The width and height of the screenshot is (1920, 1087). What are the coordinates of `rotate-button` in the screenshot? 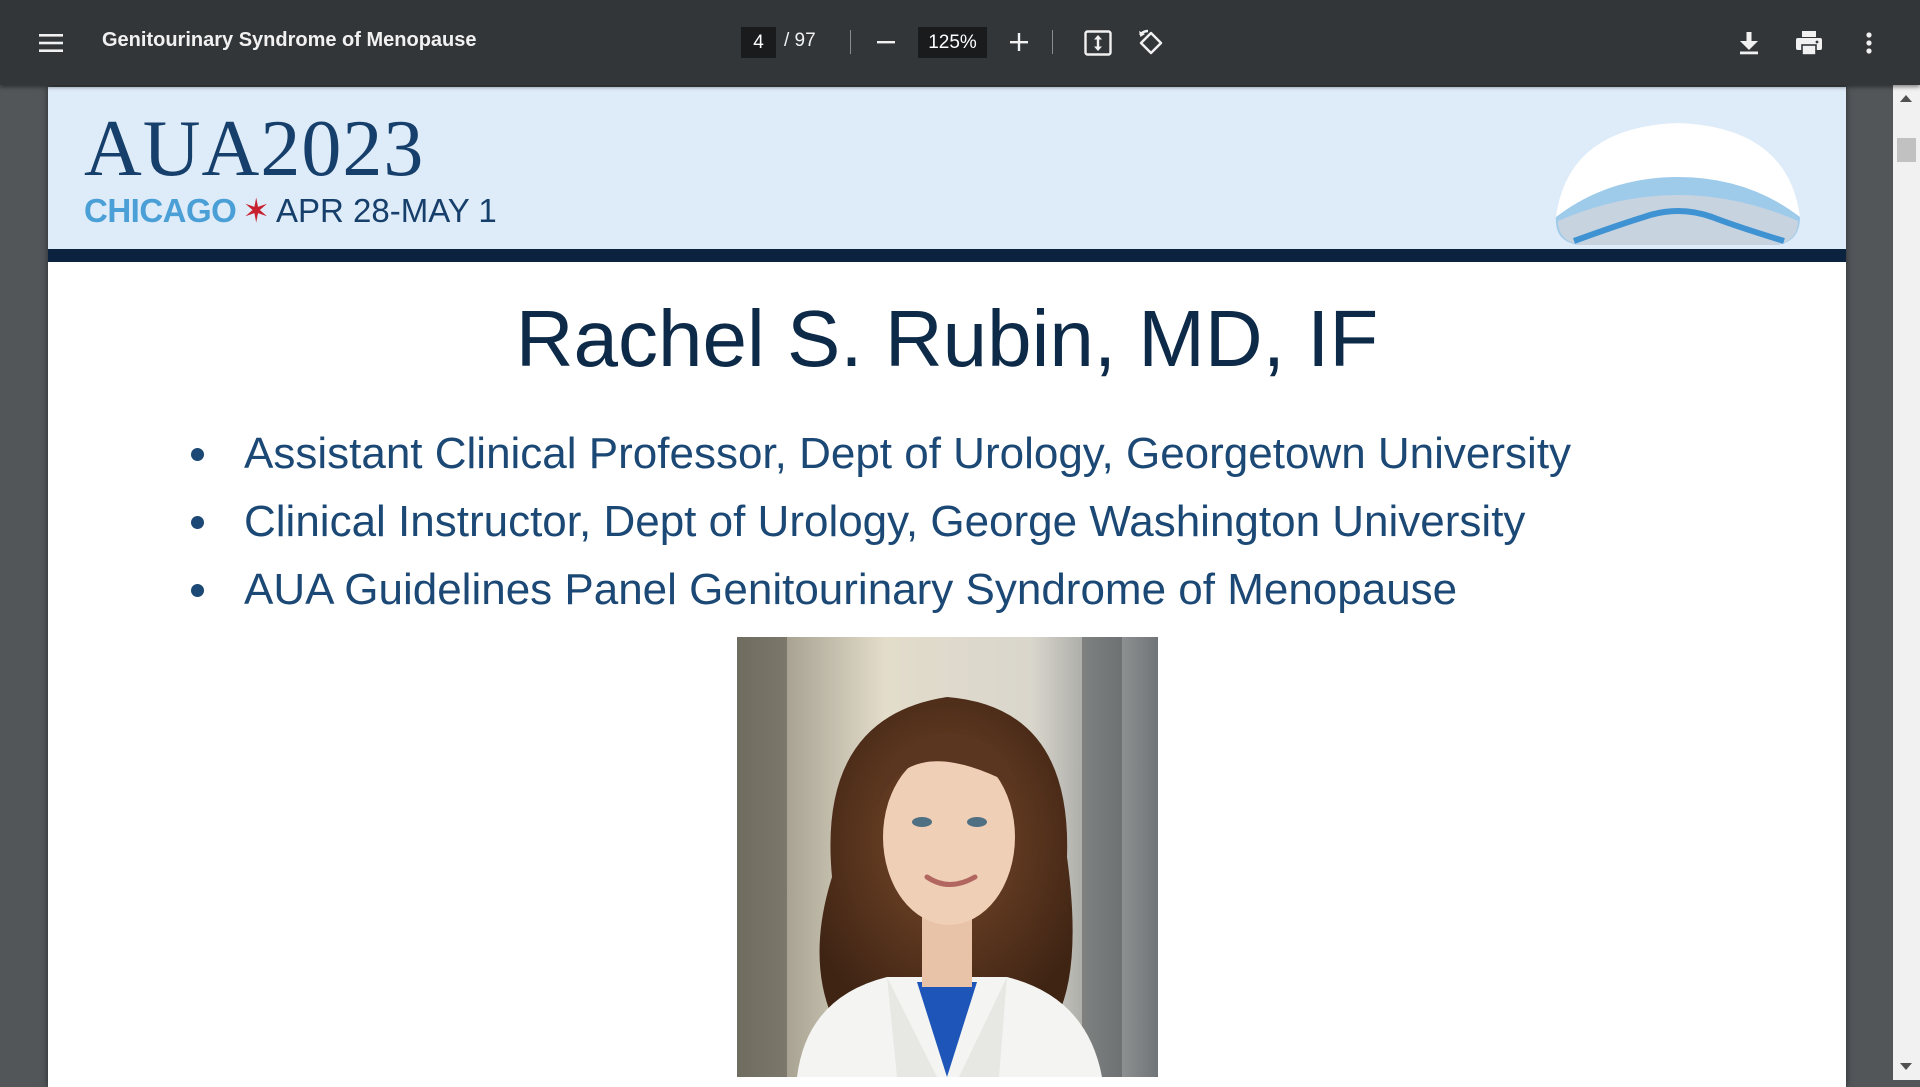 It's located at (1151, 43).